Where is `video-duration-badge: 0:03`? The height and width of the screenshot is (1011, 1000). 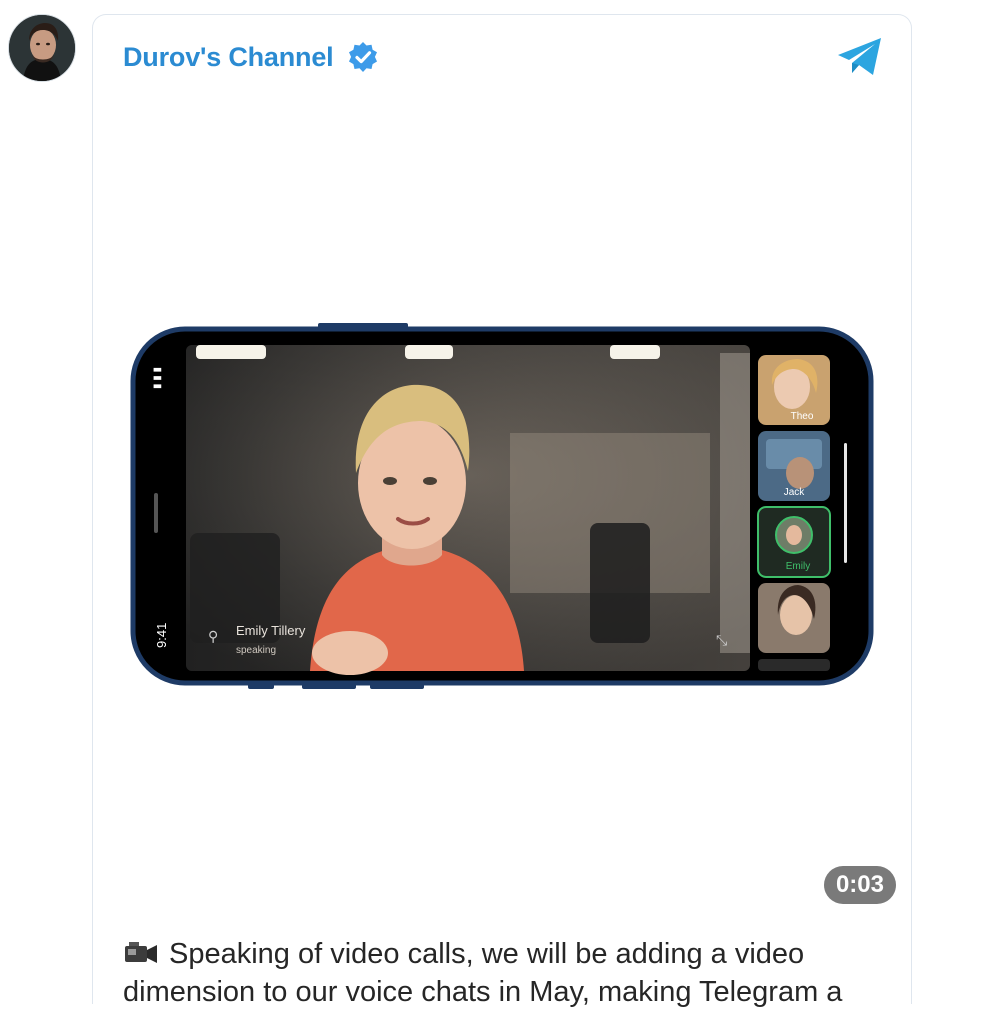
video-duration-badge: 0:03 is located at coordinates (859, 885).